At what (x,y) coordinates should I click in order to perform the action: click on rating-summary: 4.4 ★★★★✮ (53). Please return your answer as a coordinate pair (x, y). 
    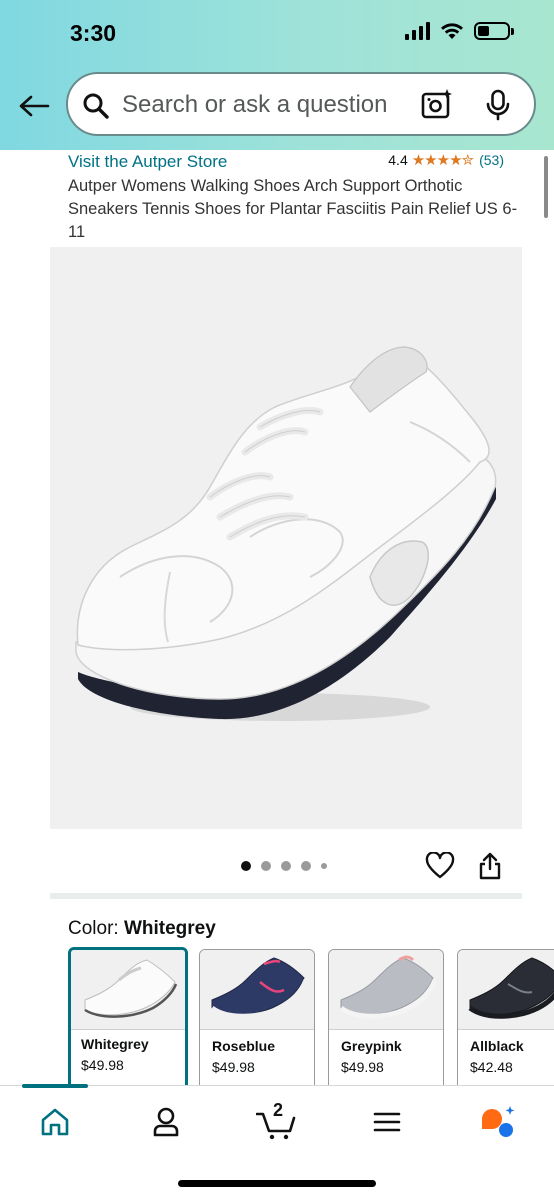
    Looking at the image, I should click on (446, 160).